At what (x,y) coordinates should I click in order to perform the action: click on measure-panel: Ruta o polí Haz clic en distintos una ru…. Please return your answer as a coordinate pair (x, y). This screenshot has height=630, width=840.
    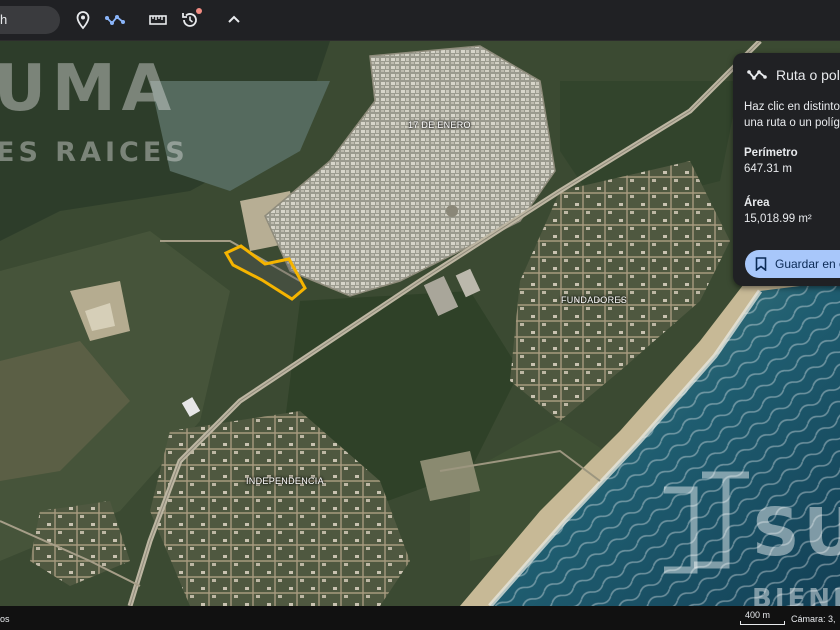
    Looking at the image, I should click on (786, 169).